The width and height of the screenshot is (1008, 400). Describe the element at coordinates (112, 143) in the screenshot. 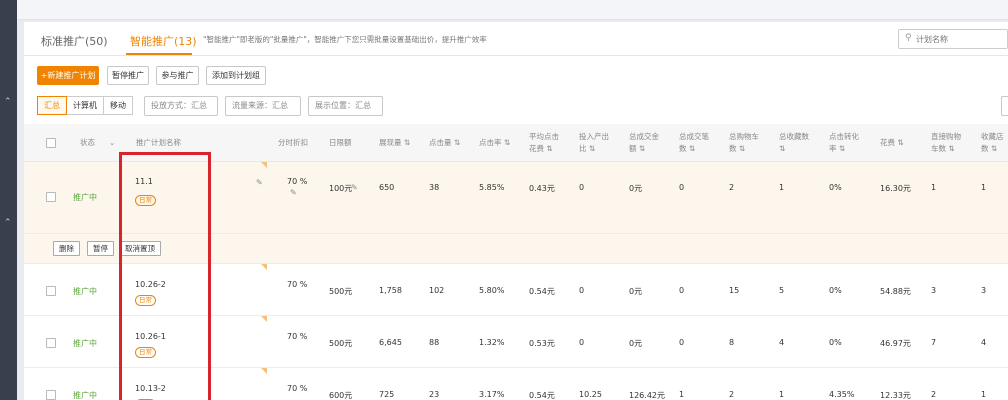

I see `chevron-down-icon: ⌄` at that location.